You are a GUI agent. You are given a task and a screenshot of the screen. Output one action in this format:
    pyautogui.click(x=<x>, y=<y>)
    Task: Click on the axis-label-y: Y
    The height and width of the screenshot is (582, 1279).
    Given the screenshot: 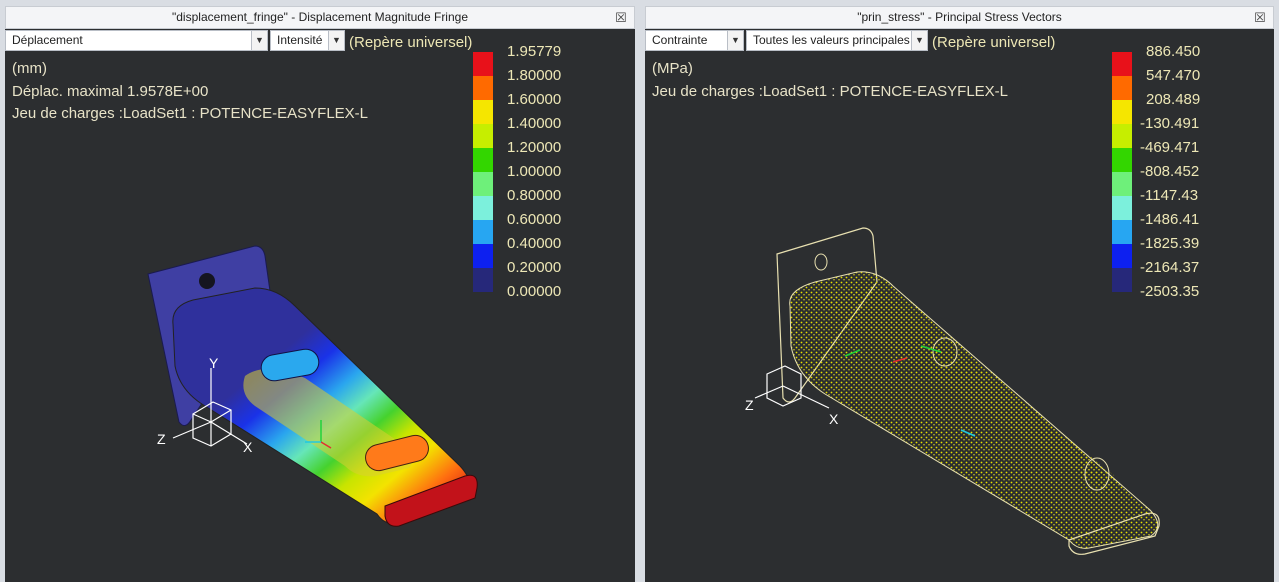 What is the action you would take?
    pyautogui.click(x=214, y=363)
    